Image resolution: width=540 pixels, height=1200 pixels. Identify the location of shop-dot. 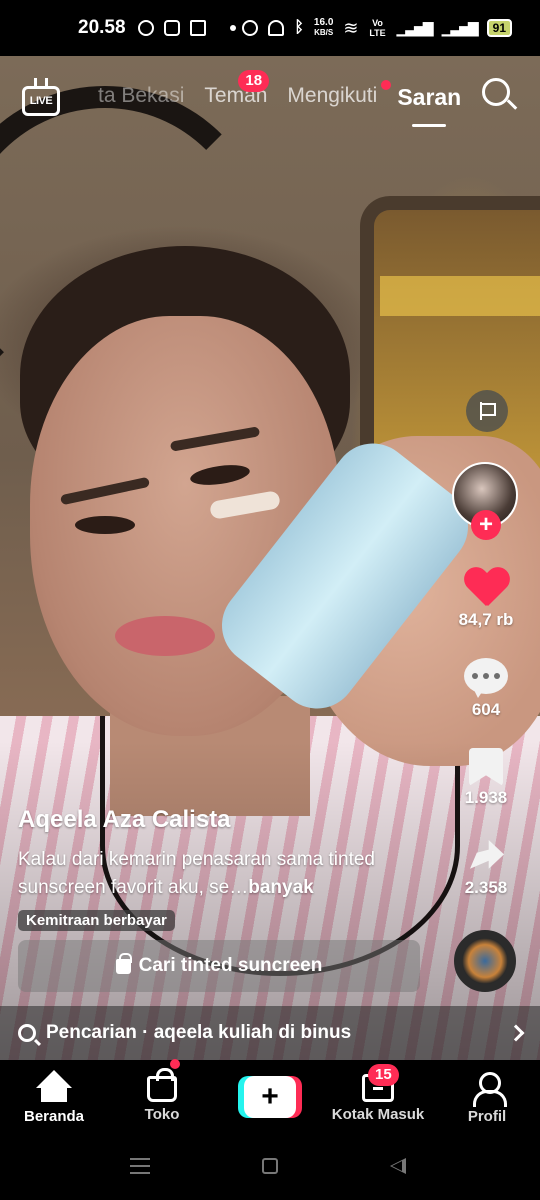
(175, 1064).